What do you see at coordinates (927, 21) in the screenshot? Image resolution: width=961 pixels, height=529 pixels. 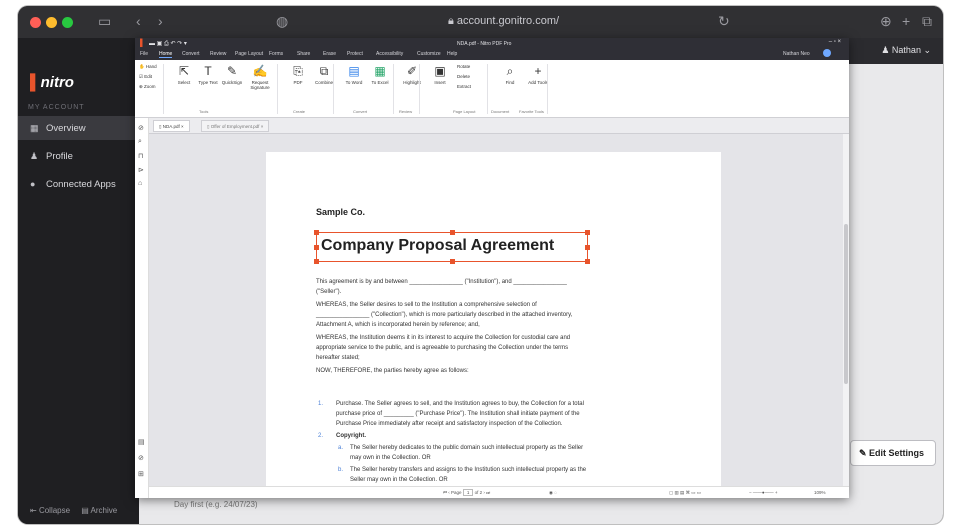 I see `tabs-overview-icon: ⧉` at bounding box center [927, 21].